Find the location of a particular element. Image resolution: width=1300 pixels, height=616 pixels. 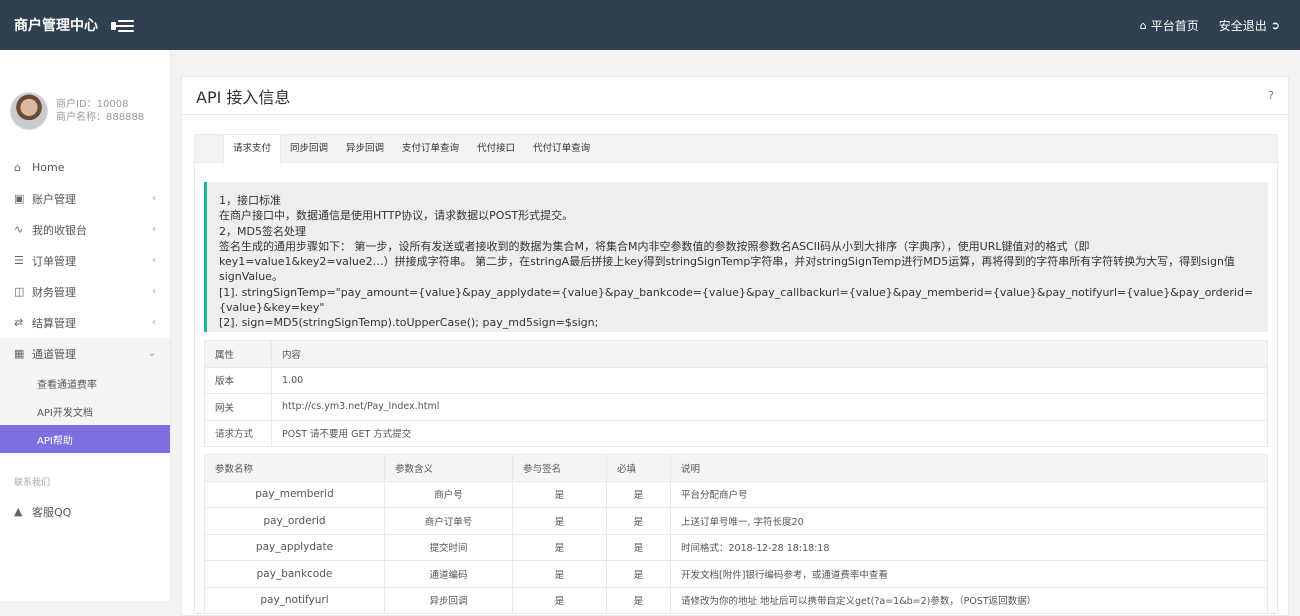

table-cell: pay_bankcode is located at coordinates (294, 574).